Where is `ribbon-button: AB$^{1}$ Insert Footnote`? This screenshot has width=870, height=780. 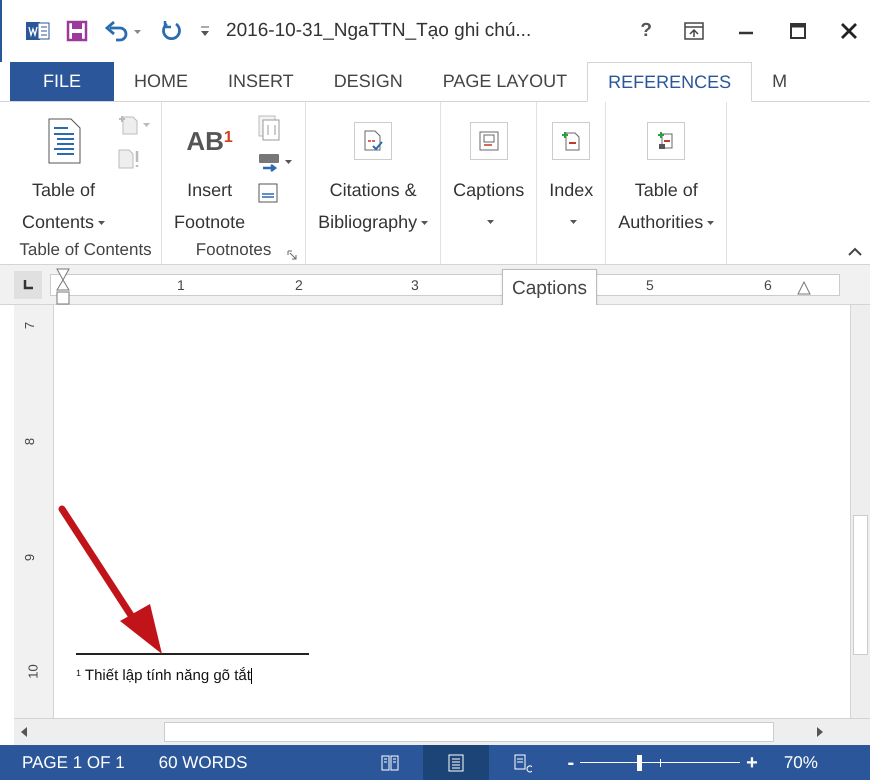
ribbon-button: AB$^{1}$ Insert Footnote is located at coordinates (210, 173).